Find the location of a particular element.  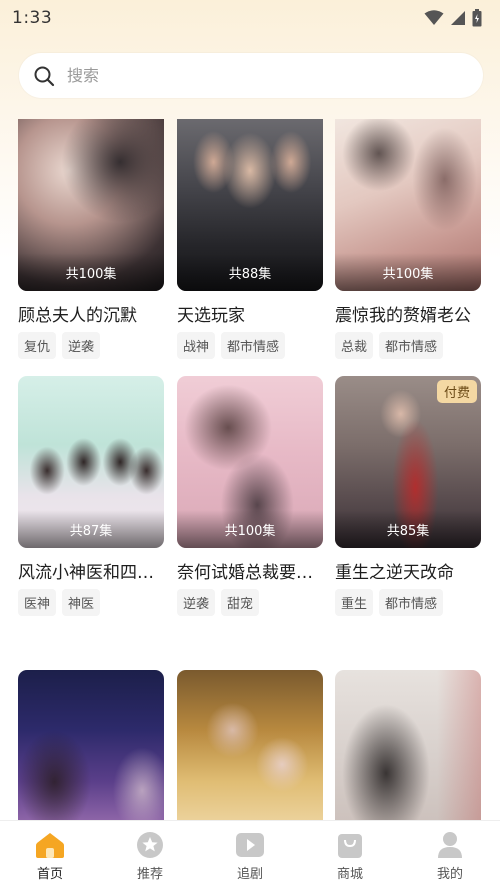

tag-list: 逆袭 甜宠 is located at coordinates (251, 602).